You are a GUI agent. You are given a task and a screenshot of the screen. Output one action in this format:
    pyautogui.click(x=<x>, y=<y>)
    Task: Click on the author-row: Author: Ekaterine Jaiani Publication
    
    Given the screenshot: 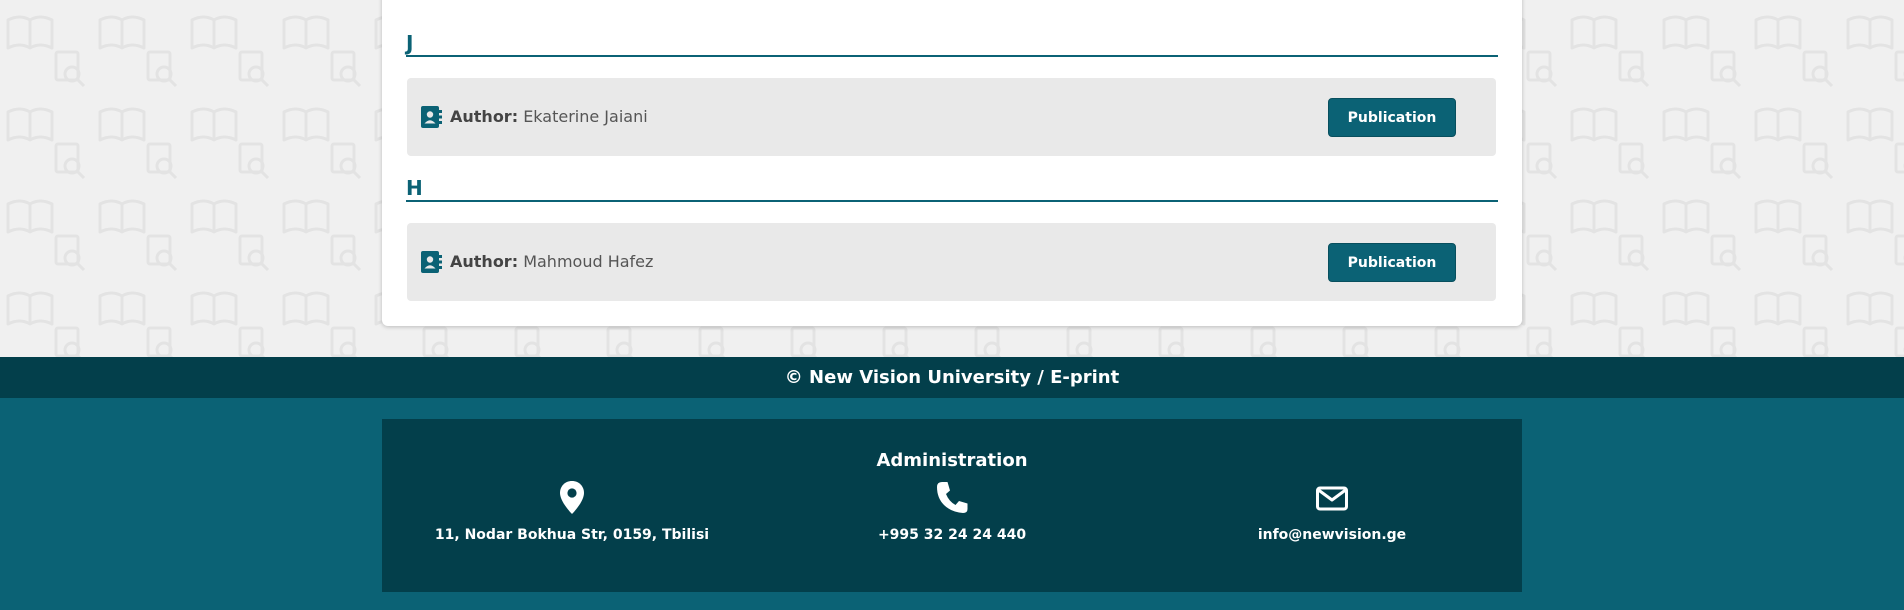 What is the action you would take?
    pyautogui.click(x=951, y=117)
    